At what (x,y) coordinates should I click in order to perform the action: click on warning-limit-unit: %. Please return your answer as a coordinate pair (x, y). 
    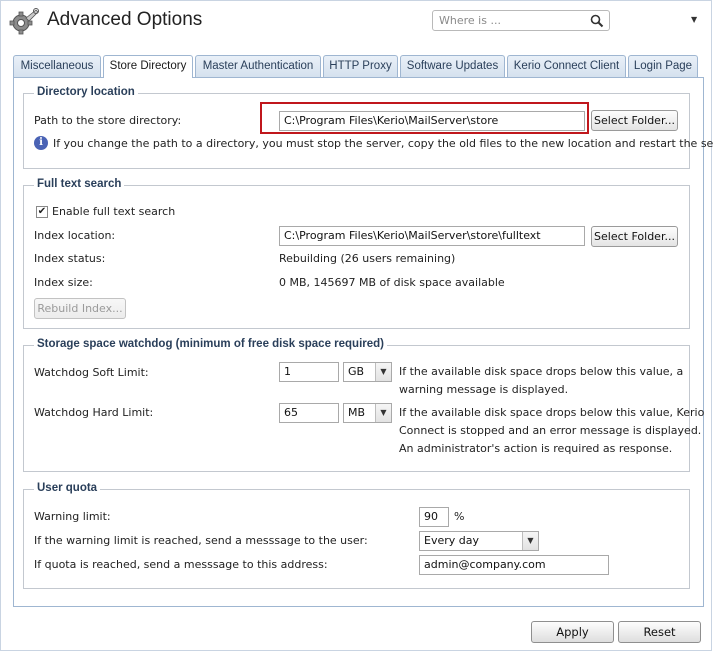
    Looking at the image, I should click on (459, 516).